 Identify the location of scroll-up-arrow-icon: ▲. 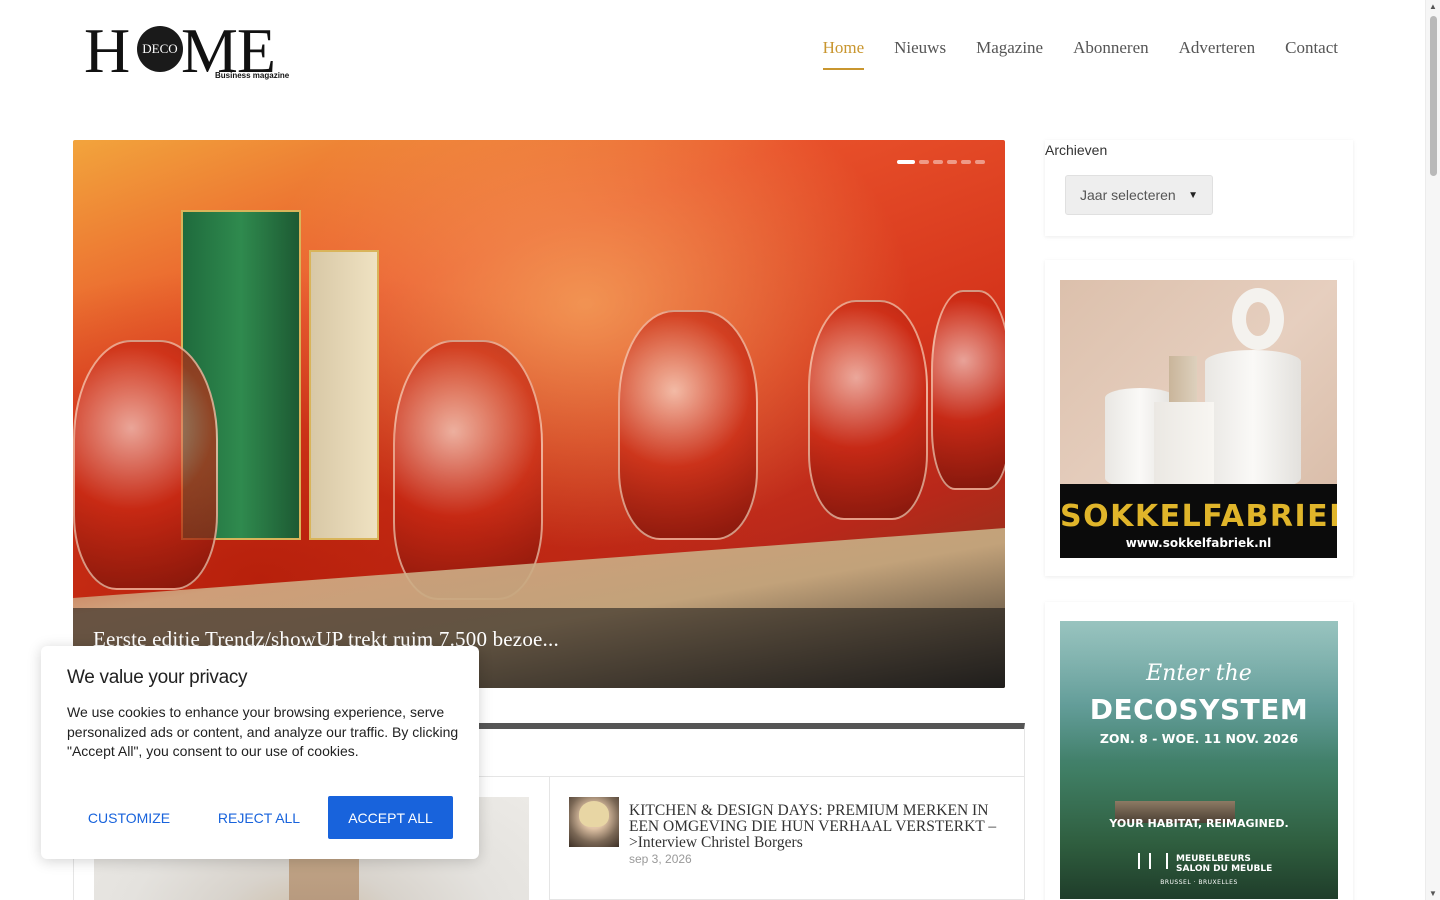
(1433, 6).